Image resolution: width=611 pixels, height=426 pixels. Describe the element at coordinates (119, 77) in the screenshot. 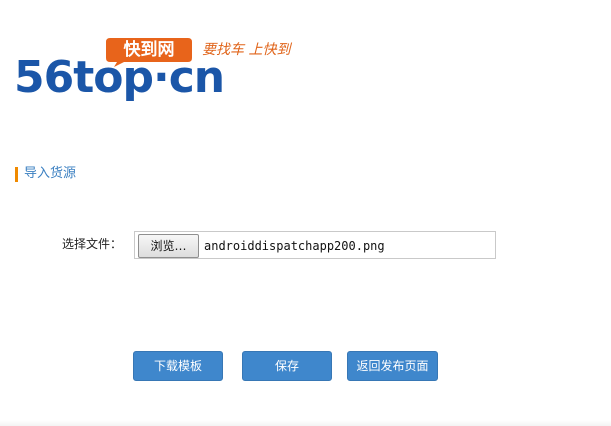

I see `logo-text: 56top·cn` at that location.